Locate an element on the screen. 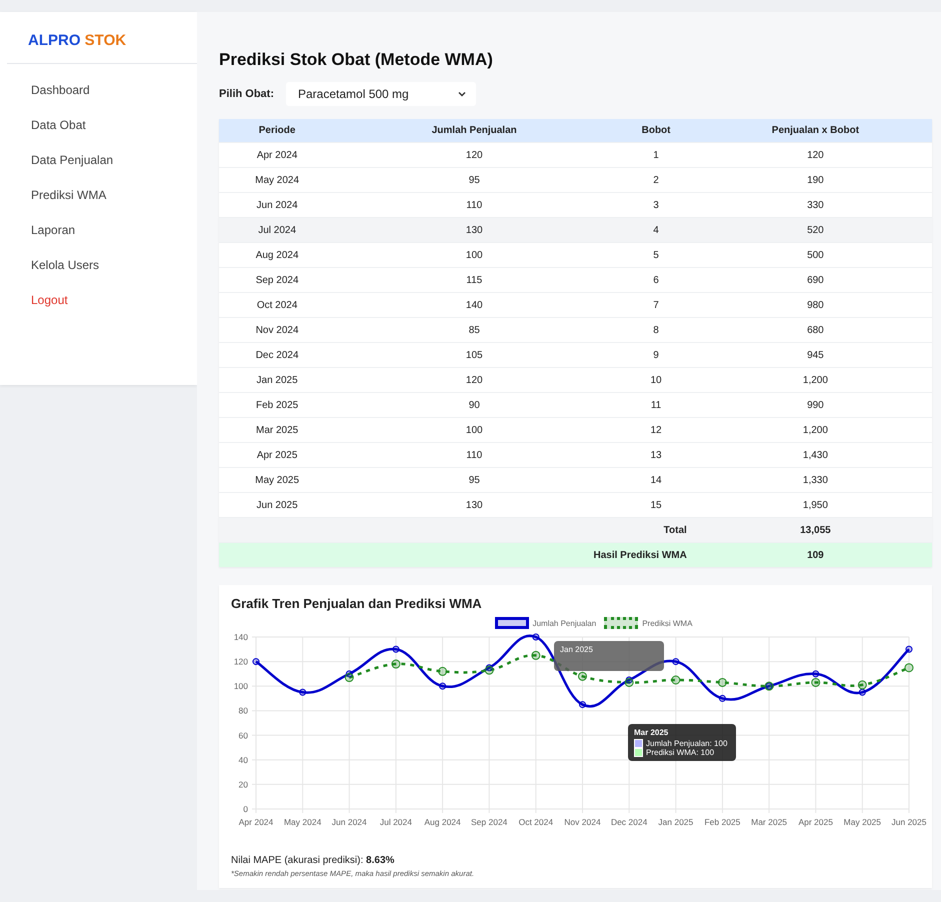 The height and width of the screenshot is (902, 941). y-tick-label: 60 is located at coordinates (243, 735).